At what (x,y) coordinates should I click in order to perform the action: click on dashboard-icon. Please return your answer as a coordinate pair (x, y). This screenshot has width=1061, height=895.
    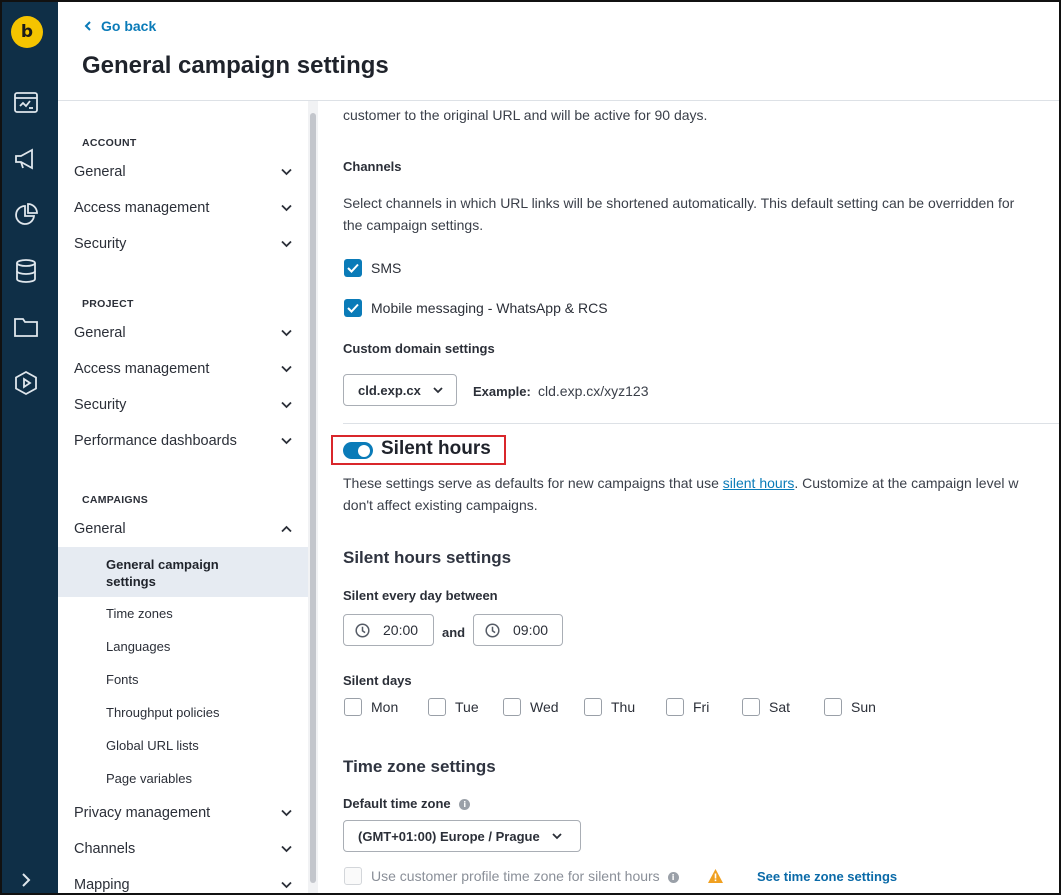
    Looking at the image, I should click on (26, 103).